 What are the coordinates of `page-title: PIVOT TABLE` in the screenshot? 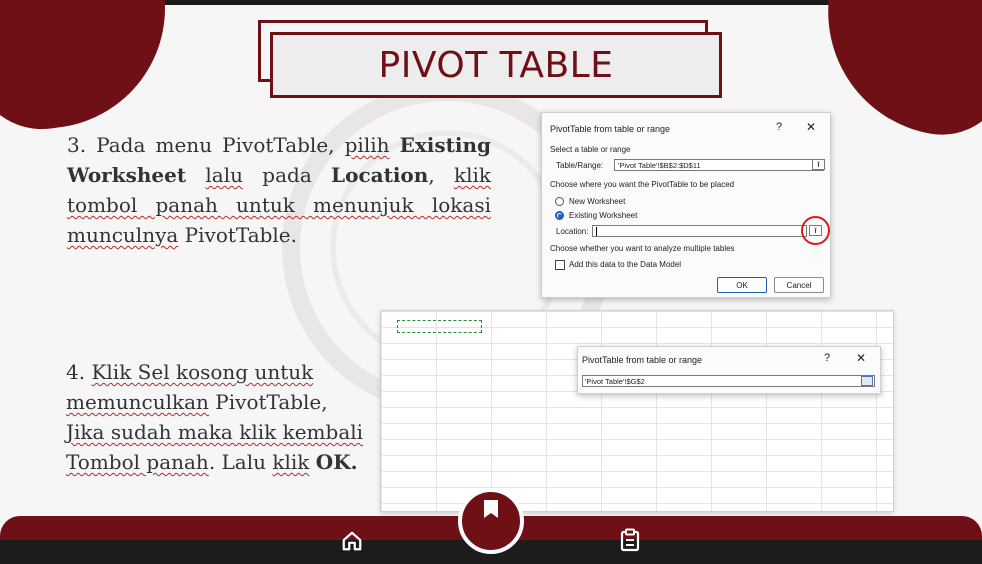 It's located at (496, 65).